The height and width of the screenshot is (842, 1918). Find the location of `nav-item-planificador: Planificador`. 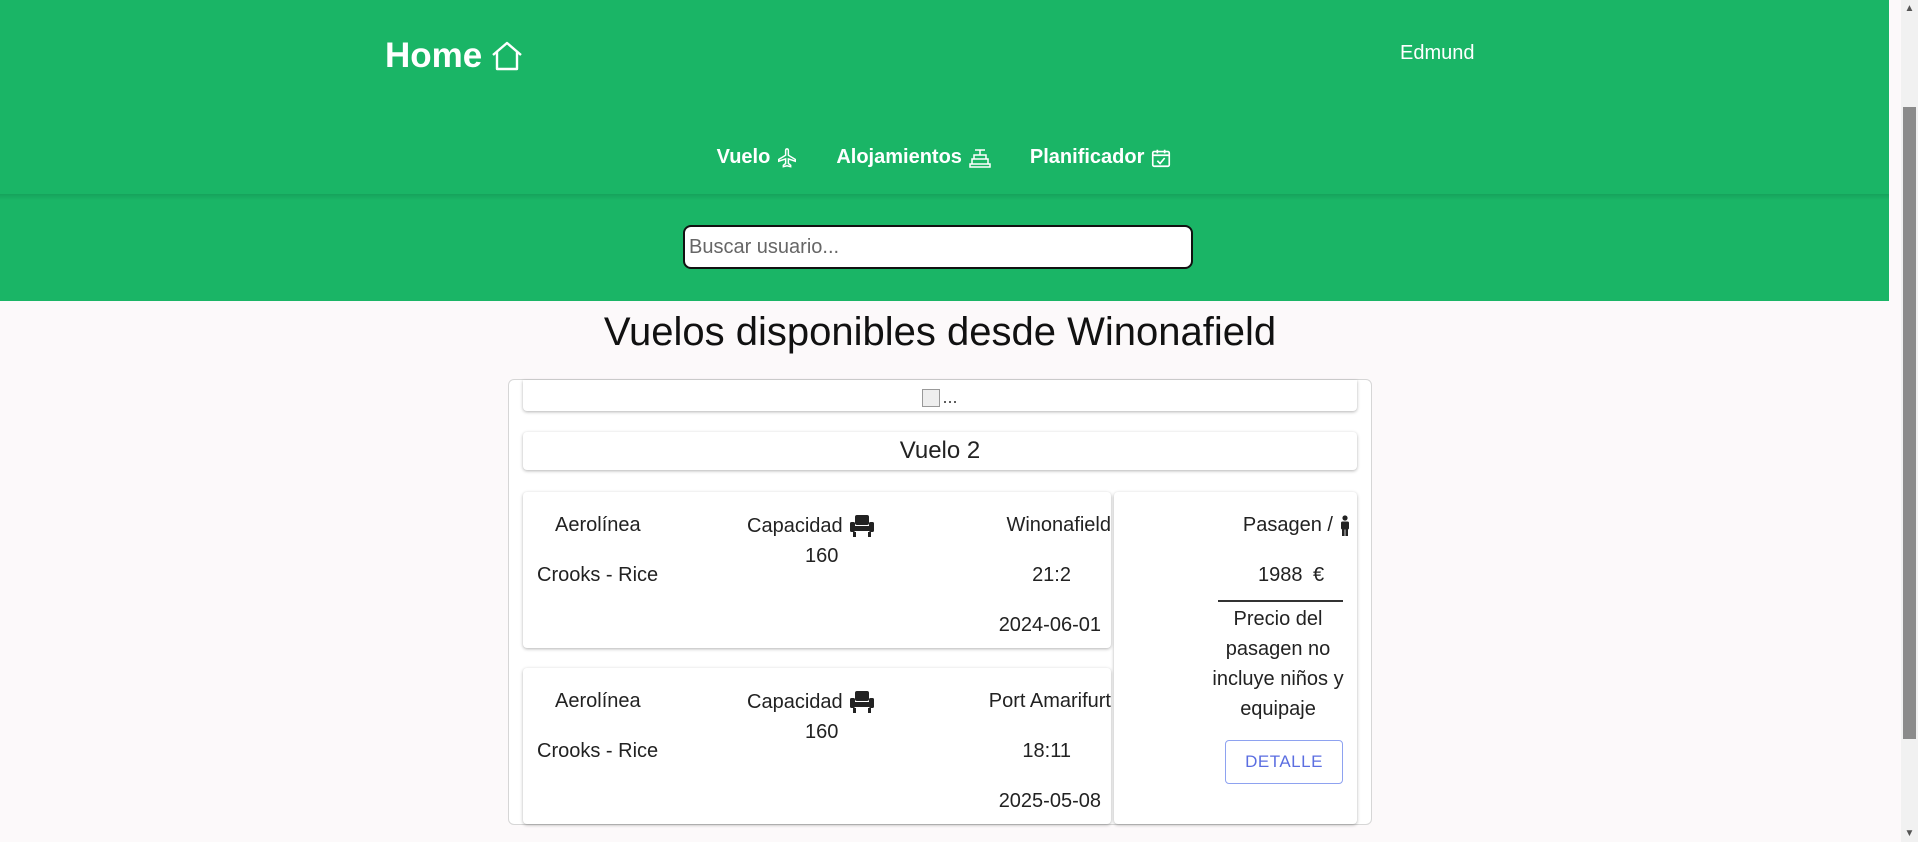

nav-item-planificador: Planificador is located at coordinates (1101, 157).